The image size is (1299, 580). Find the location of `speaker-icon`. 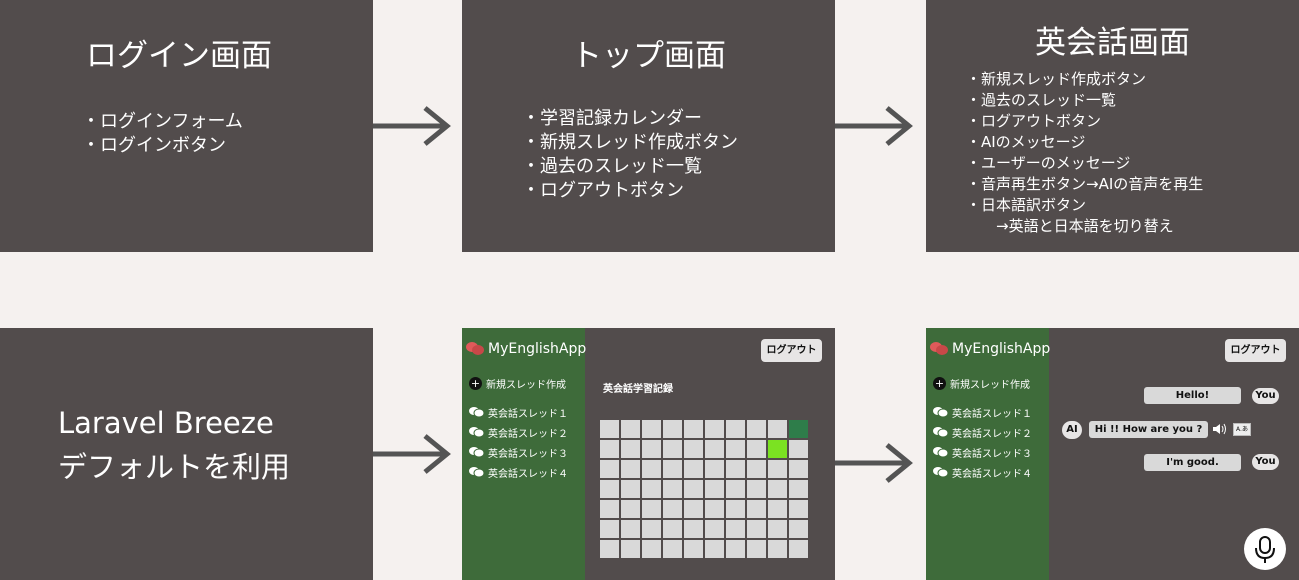

speaker-icon is located at coordinates (1220, 429).